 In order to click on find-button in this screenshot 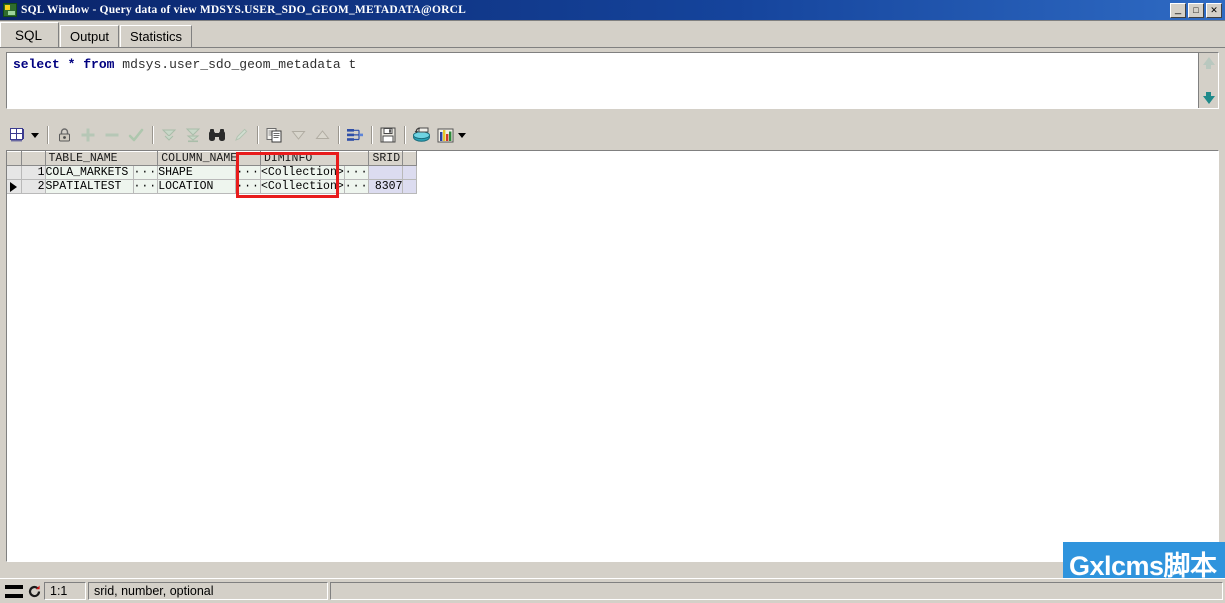, I will do `click(217, 135)`.